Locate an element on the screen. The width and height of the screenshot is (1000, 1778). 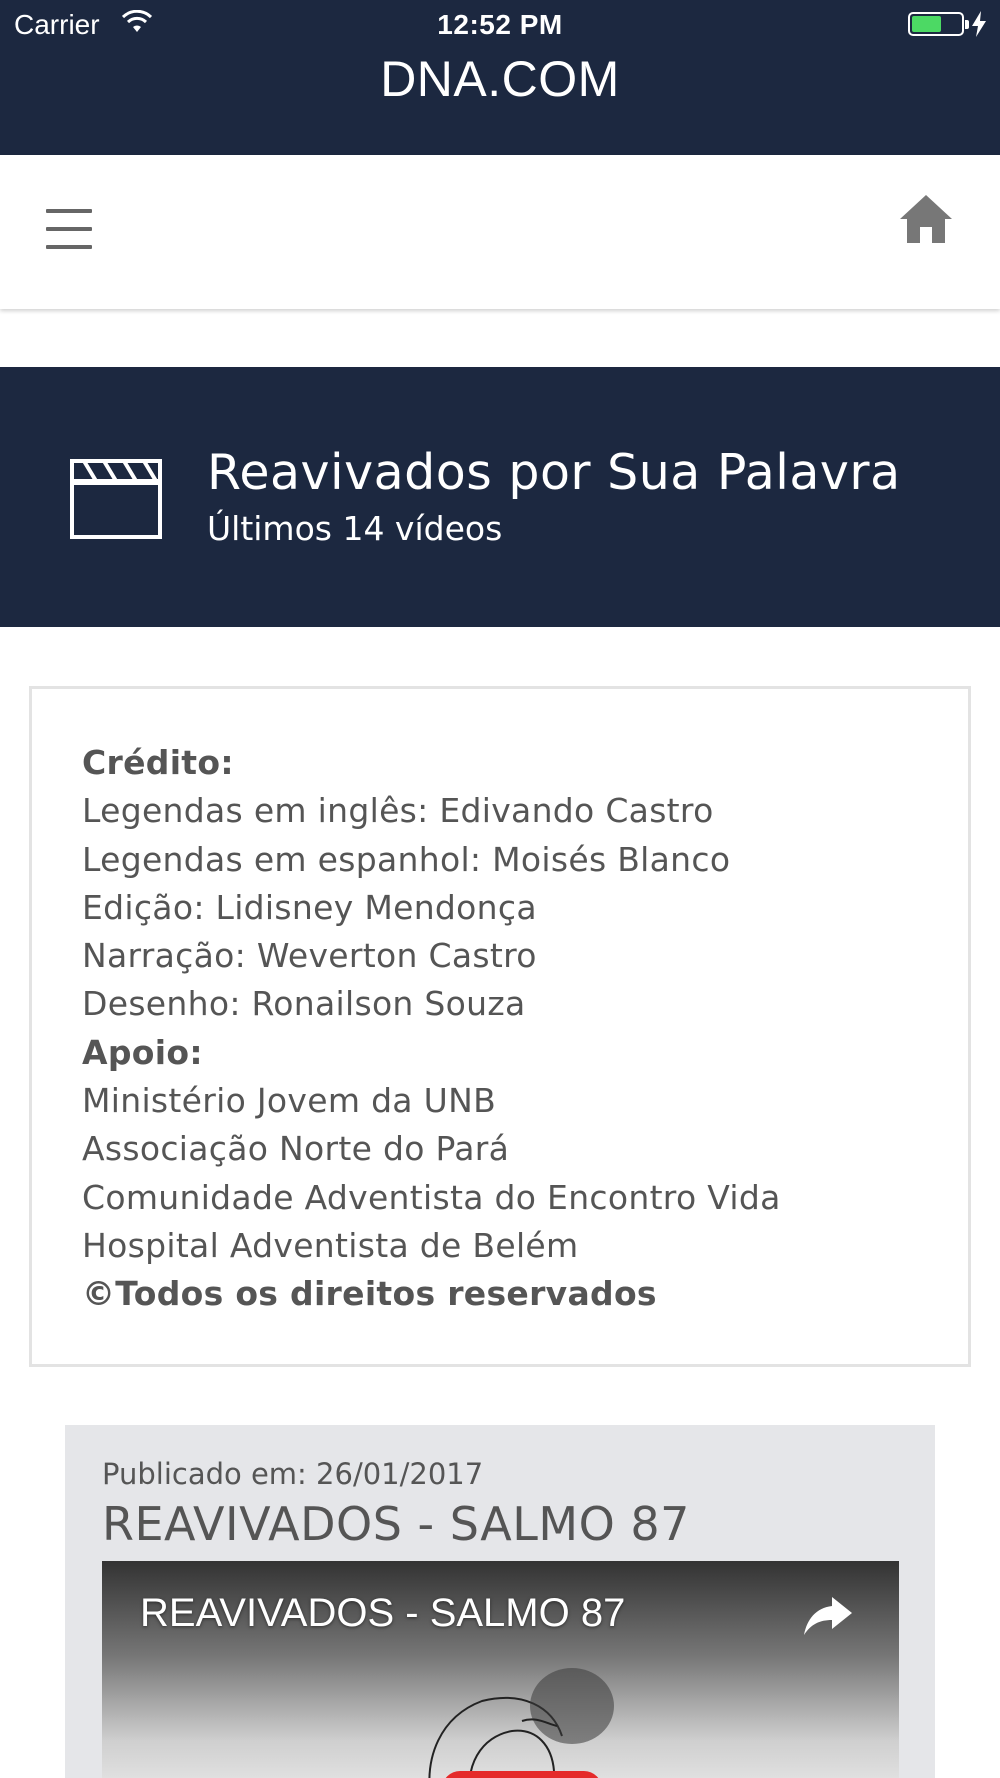
player-title: REAVIVADOS - SALMO 87 is located at coordinates (383, 1613).